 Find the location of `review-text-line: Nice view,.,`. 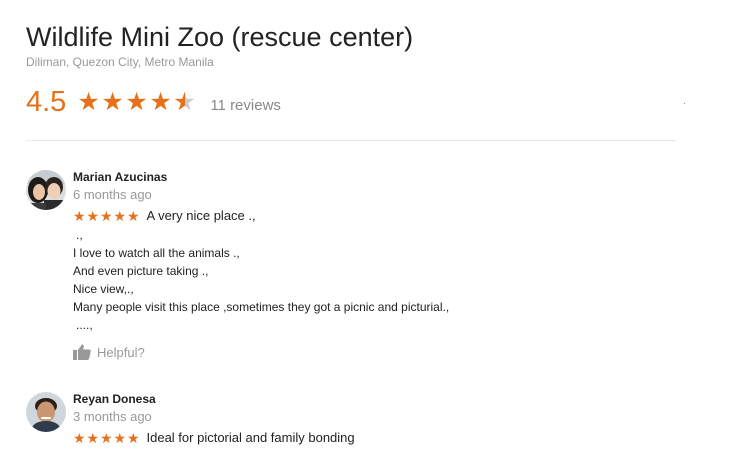

review-text-line: Nice view,., is located at coordinates (103, 289).